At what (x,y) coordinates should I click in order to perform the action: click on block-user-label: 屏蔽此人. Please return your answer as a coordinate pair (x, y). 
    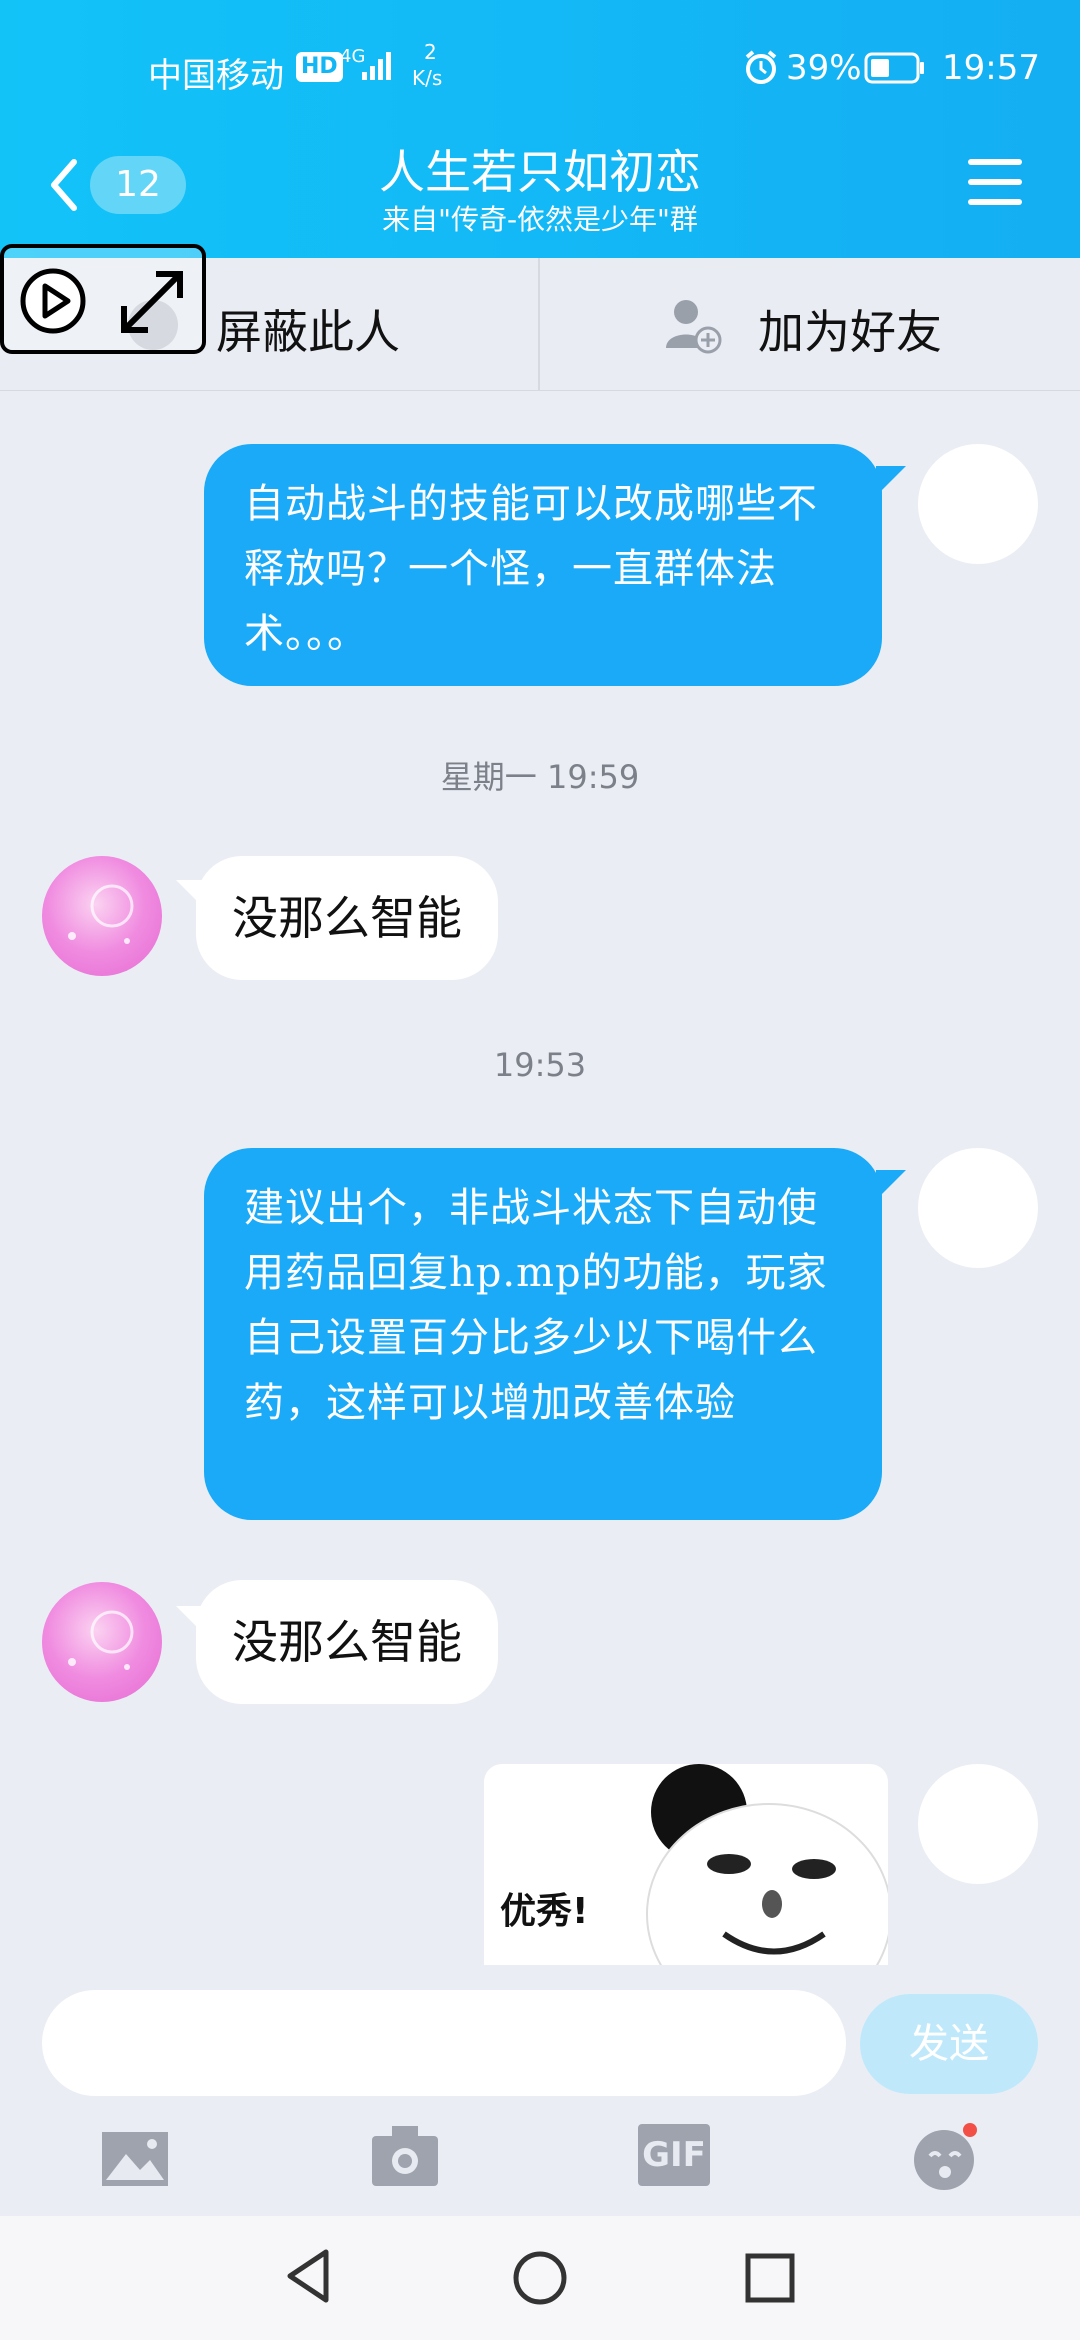
    Looking at the image, I should click on (308, 332).